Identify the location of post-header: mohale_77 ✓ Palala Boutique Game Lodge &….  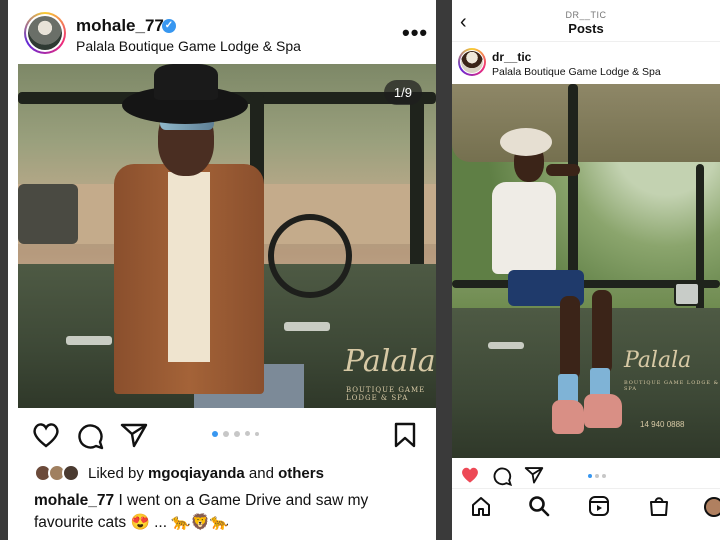
(222, 32).